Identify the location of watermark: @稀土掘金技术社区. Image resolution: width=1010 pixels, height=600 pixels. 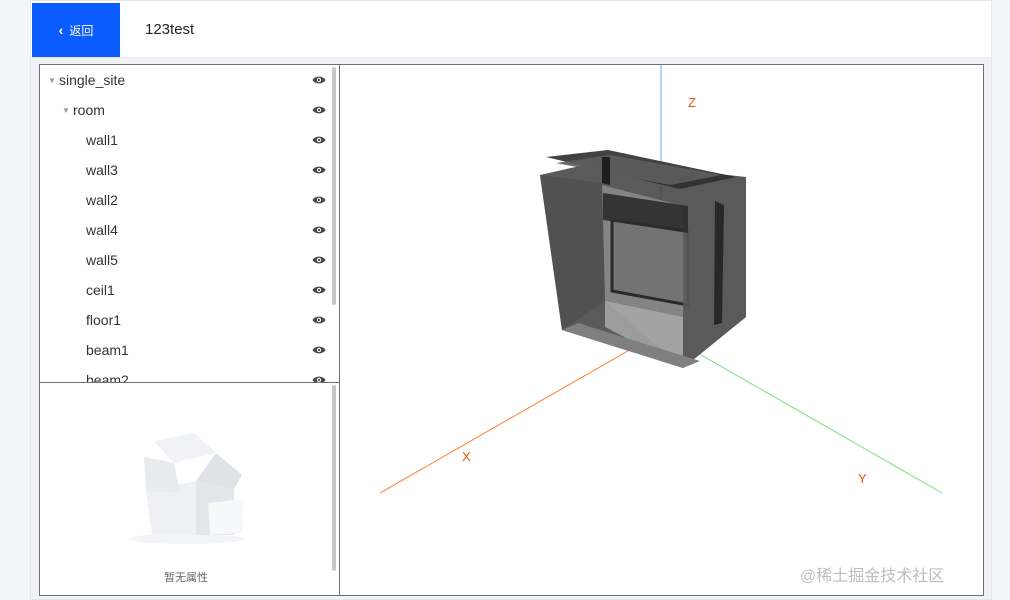
(872, 576).